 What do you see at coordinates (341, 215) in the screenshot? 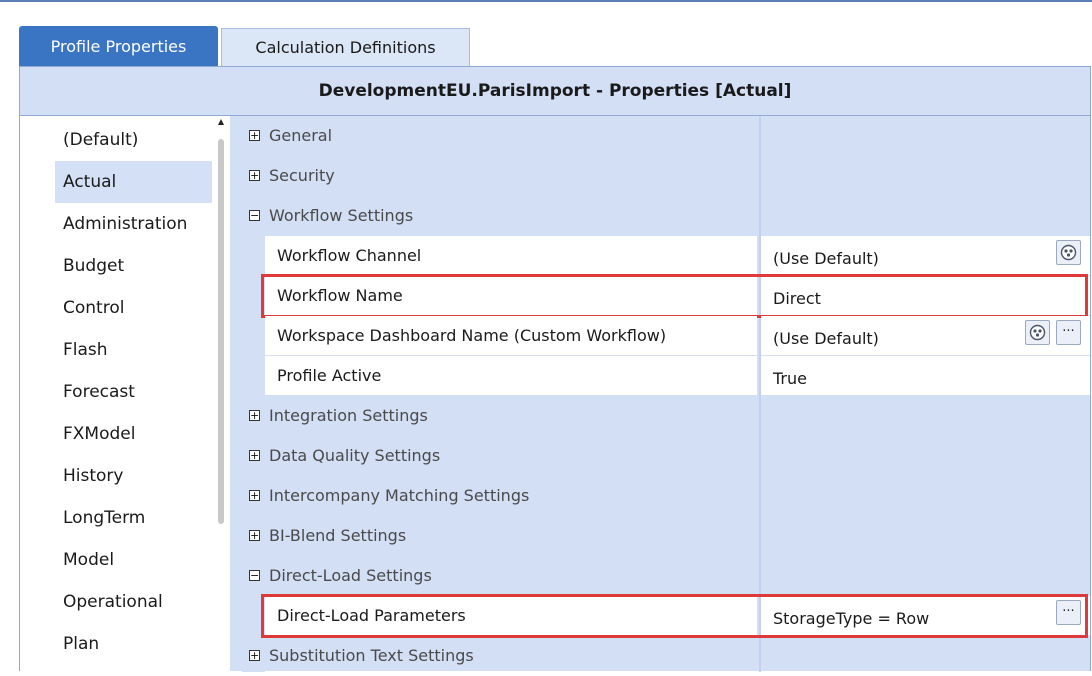
I see `category-label: Workflow Settings` at bounding box center [341, 215].